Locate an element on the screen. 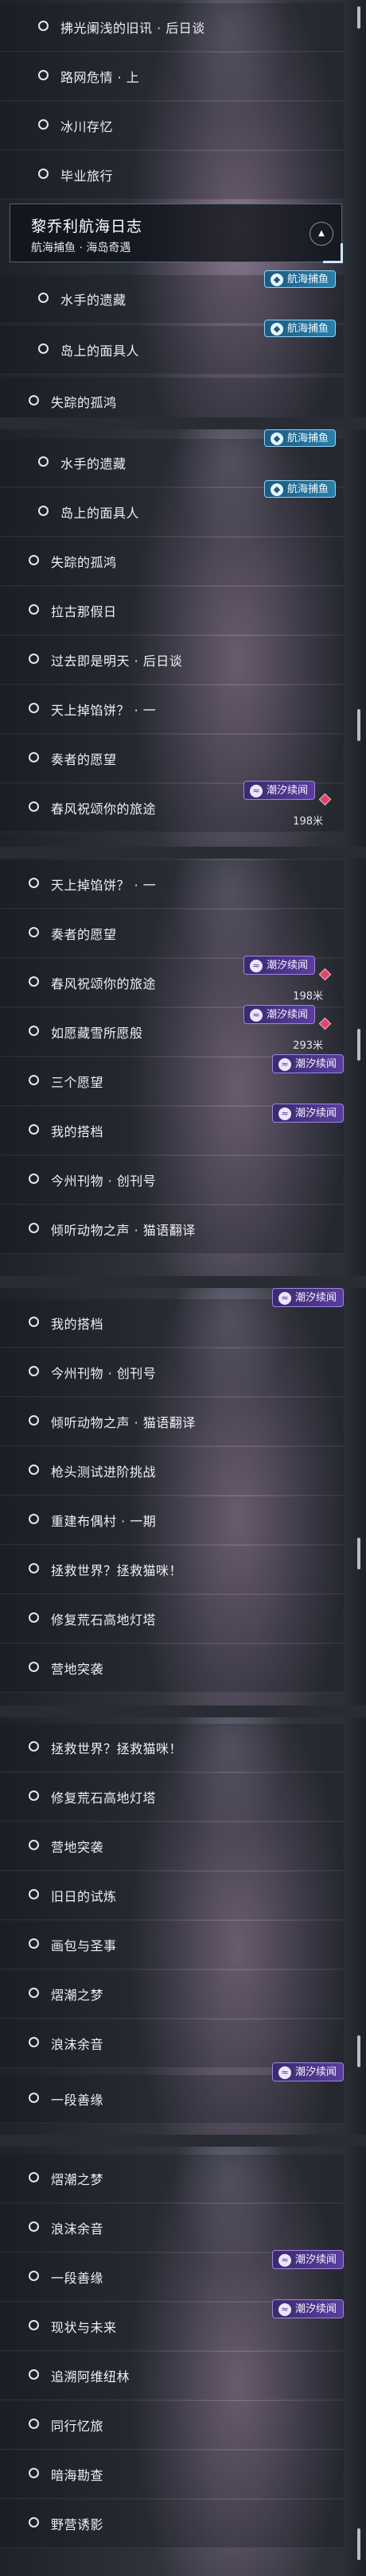 Image resolution: width=366 pixels, height=2576 pixels. quest-item: 同行忆旅 is located at coordinates (172, 2425).